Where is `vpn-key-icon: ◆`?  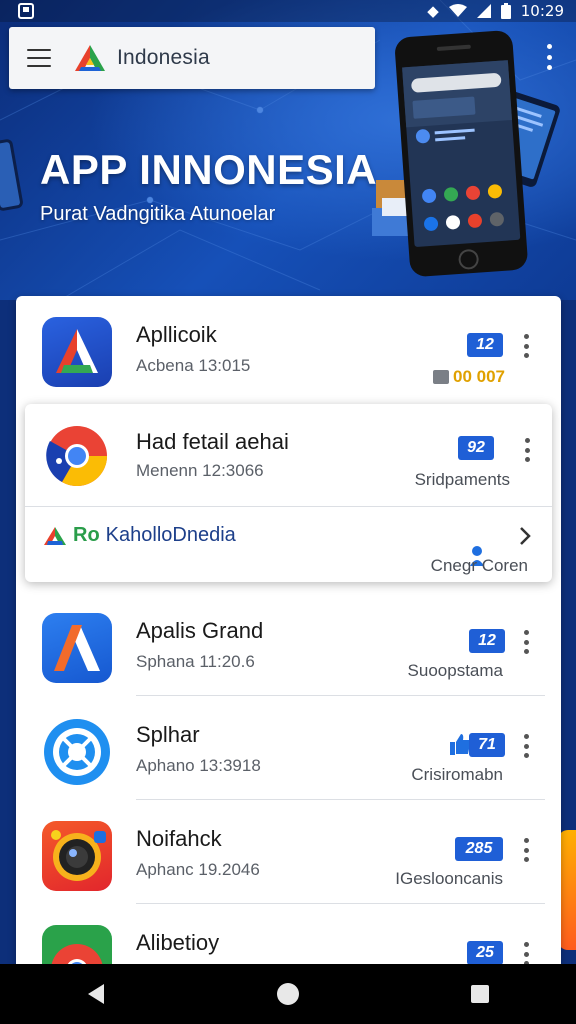 vpn-key-icon: ◆ is located at coordinates (433, 11).